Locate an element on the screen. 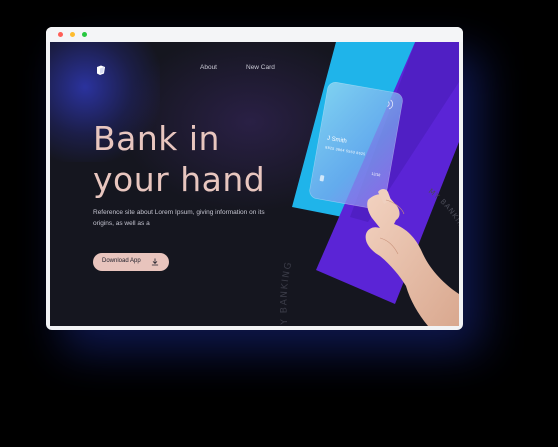 The height and width of the screenshot is (447, 558). download-app-button: Download App is located at coordinates (131, 262).